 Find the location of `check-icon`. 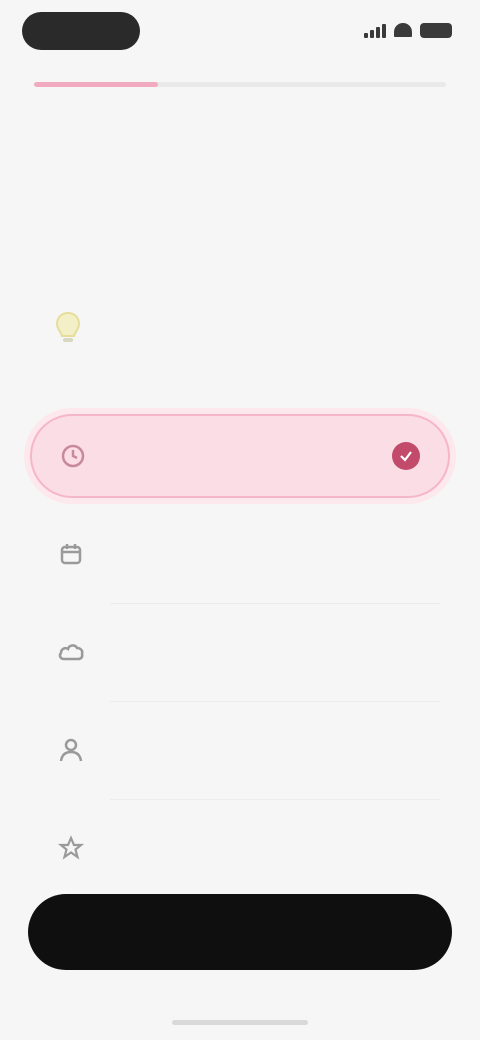

check-icon is located at coordinates (406, 456).